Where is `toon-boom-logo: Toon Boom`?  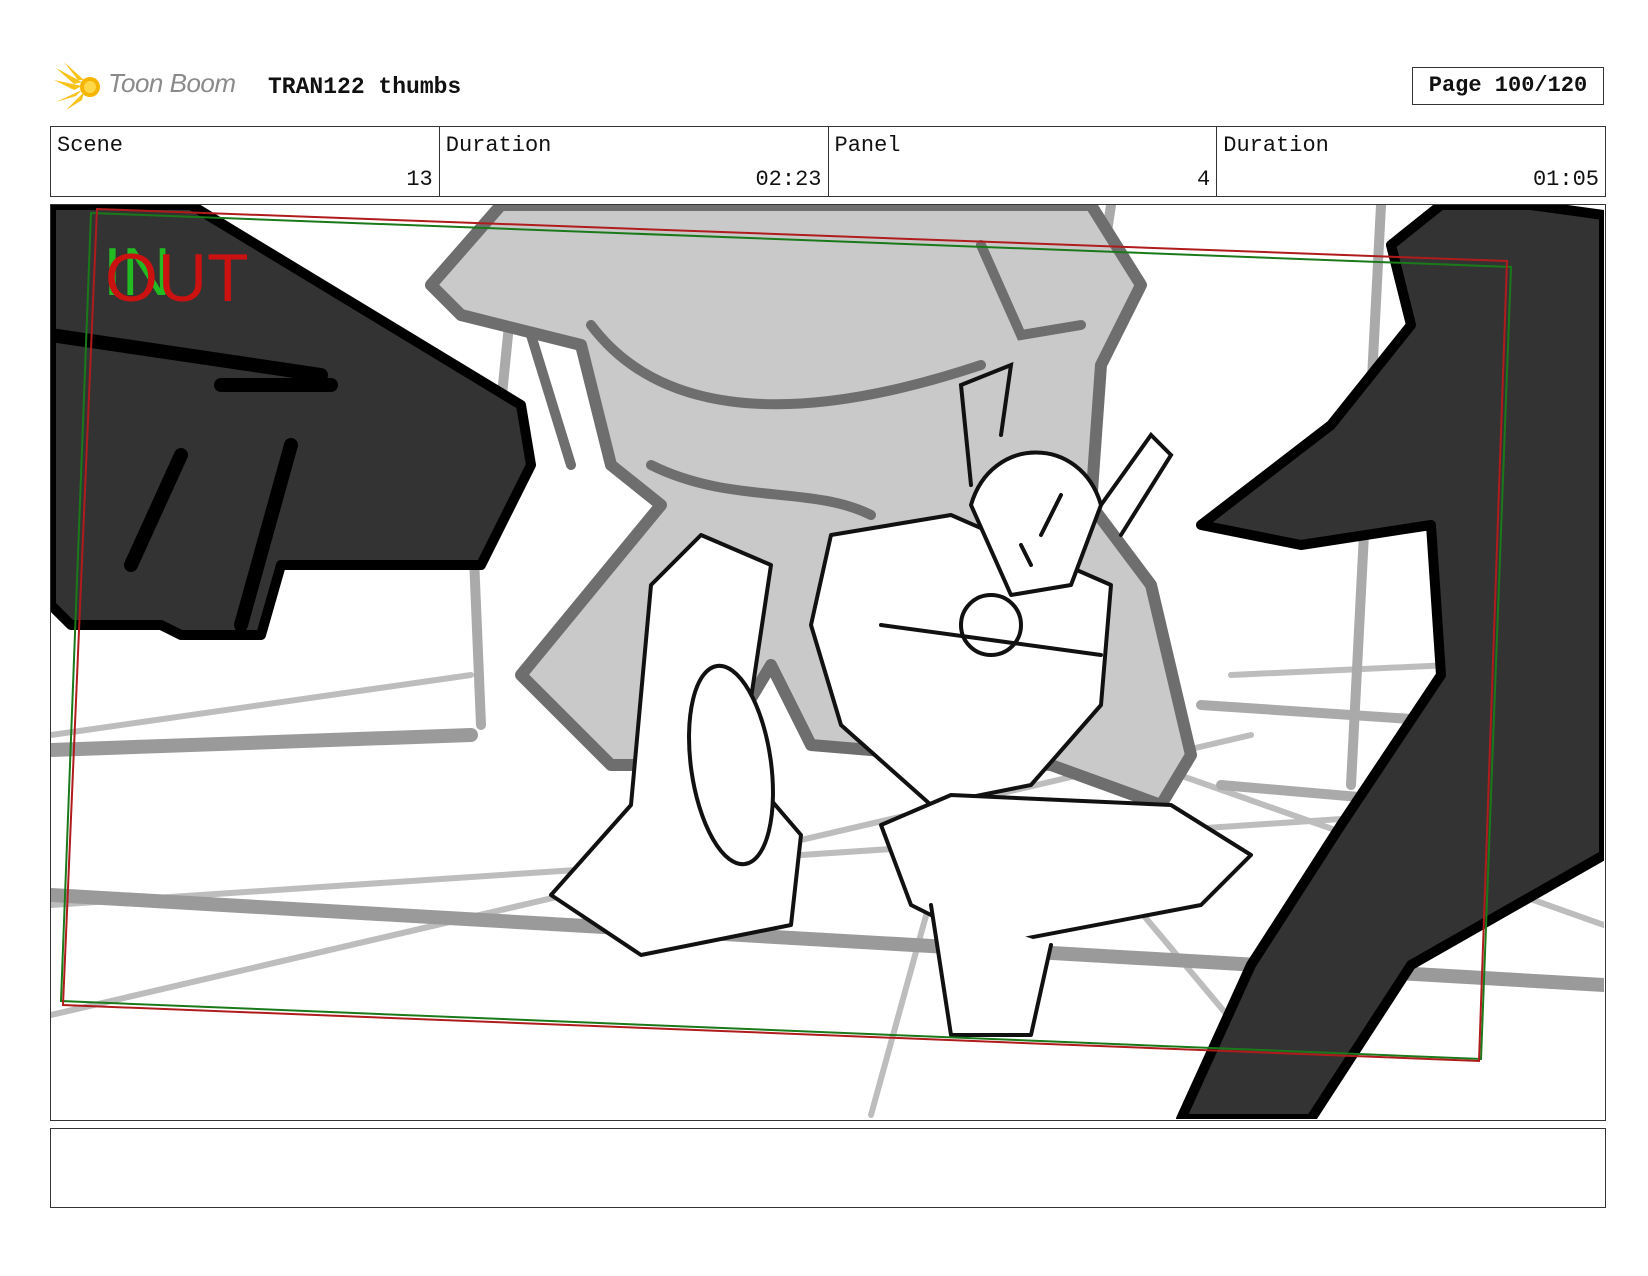 toon-boom-logo: Toon Boom is located at coordinates (152, 86).